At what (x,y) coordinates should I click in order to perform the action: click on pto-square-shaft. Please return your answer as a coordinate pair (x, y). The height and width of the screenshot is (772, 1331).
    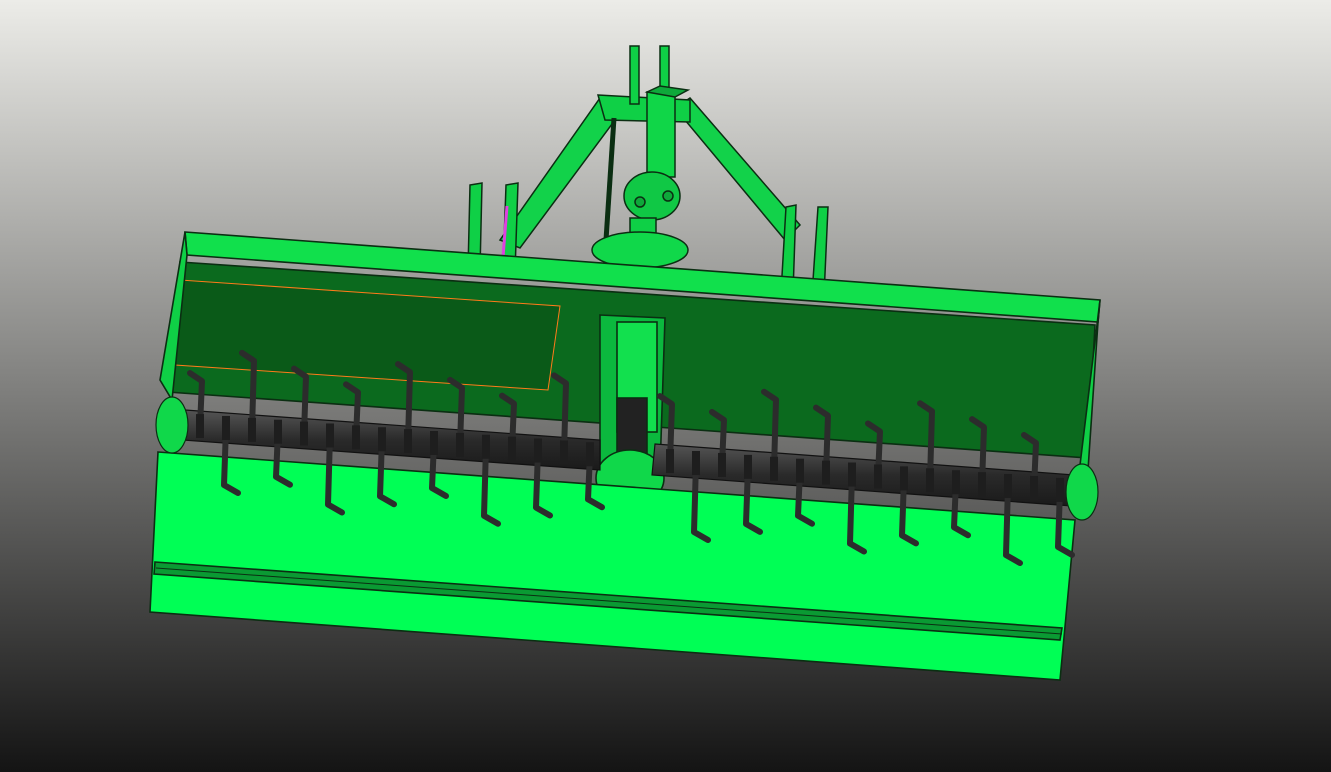
    Looking at the image, I should click on (661, 134).